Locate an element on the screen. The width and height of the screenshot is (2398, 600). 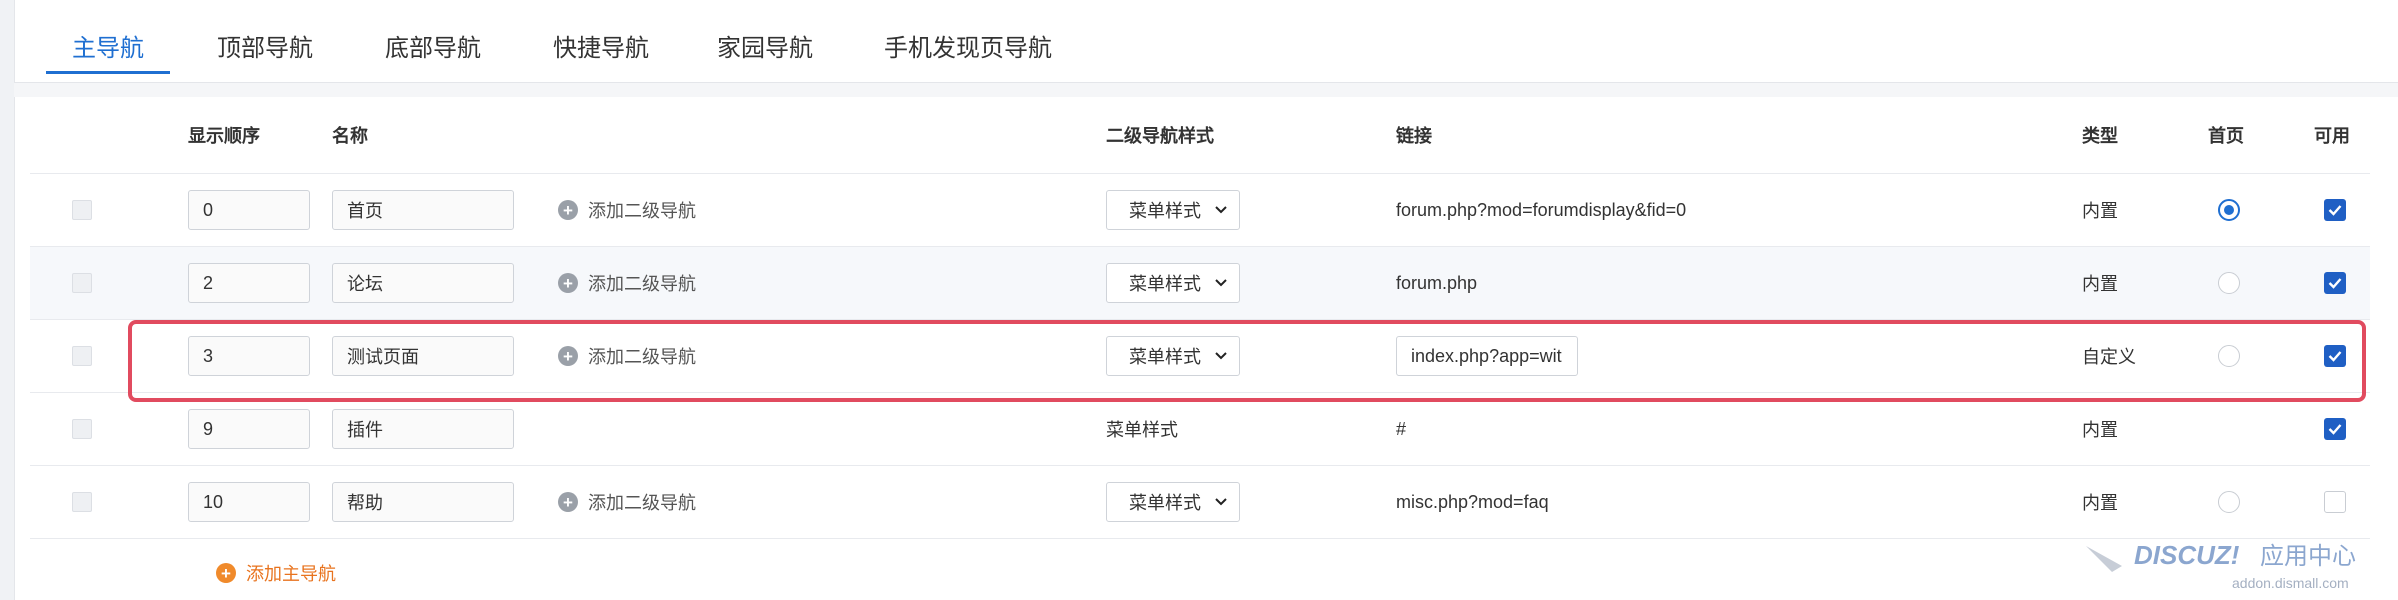
table-row: 10 帮助 + 添加二级导航 菜单样式 misc.php?mod=faq 内置 is located at coordinates (1200, 502).